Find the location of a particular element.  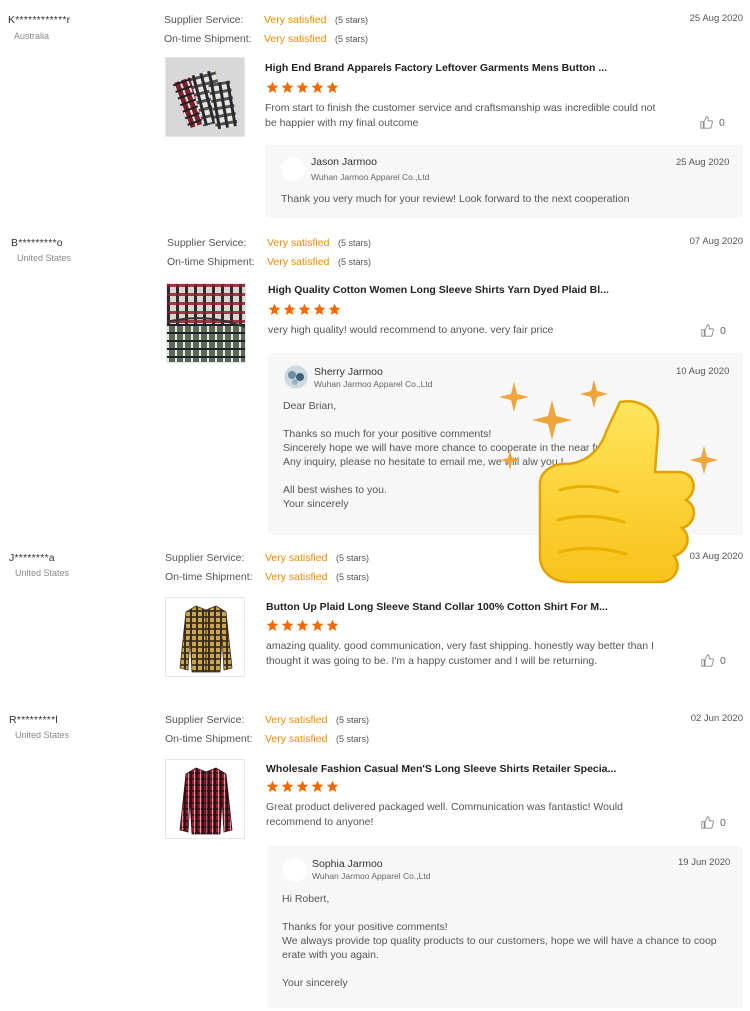

buyer-name: R*********l is located at coordinates (33, 720).